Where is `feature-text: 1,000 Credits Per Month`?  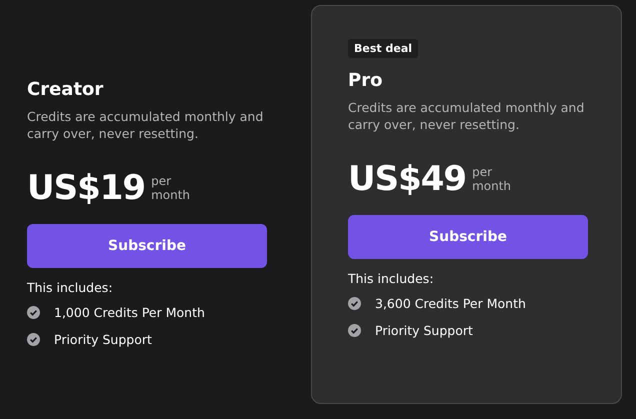 feature-text: 1,000 Credits Per Month is located at coordinates (129, 312).